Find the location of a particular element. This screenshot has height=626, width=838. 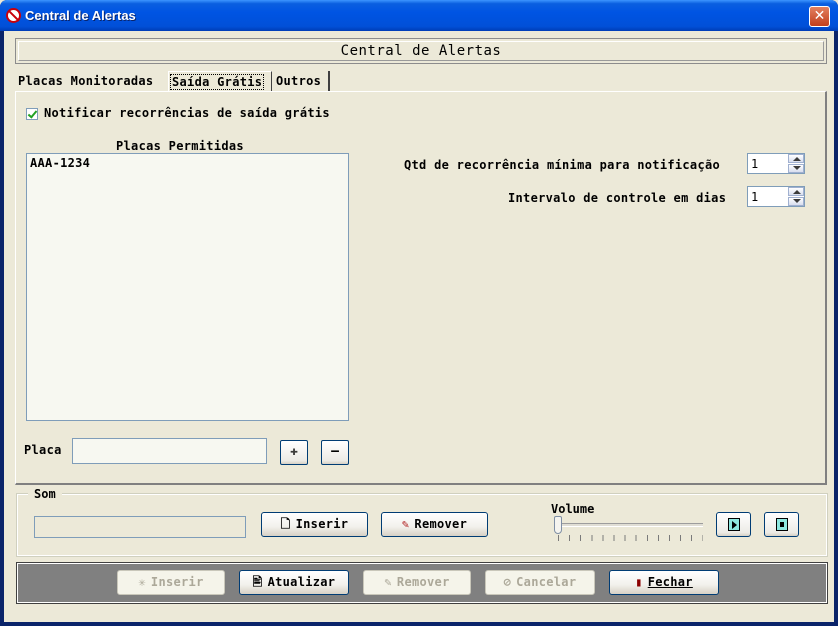

sound-group: Som 🗋 Inserir ✎ Remover Volume is located at coordinates (422, 522).